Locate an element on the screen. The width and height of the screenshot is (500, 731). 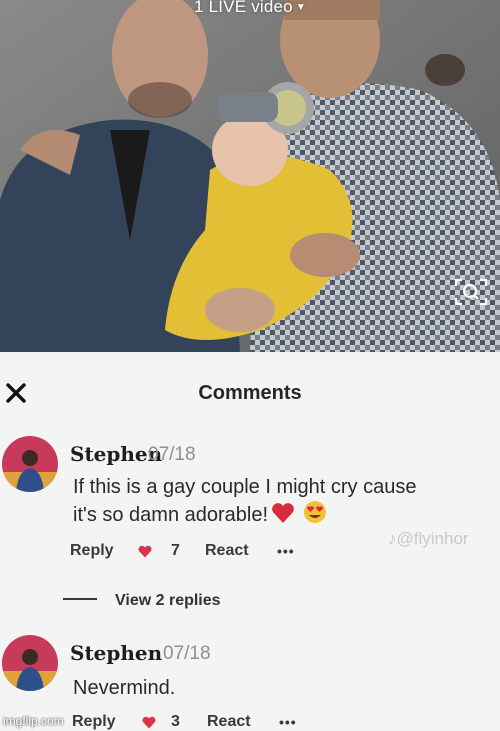
imgflip-watermark: imgflip.com is located at coordinates (33, 721).